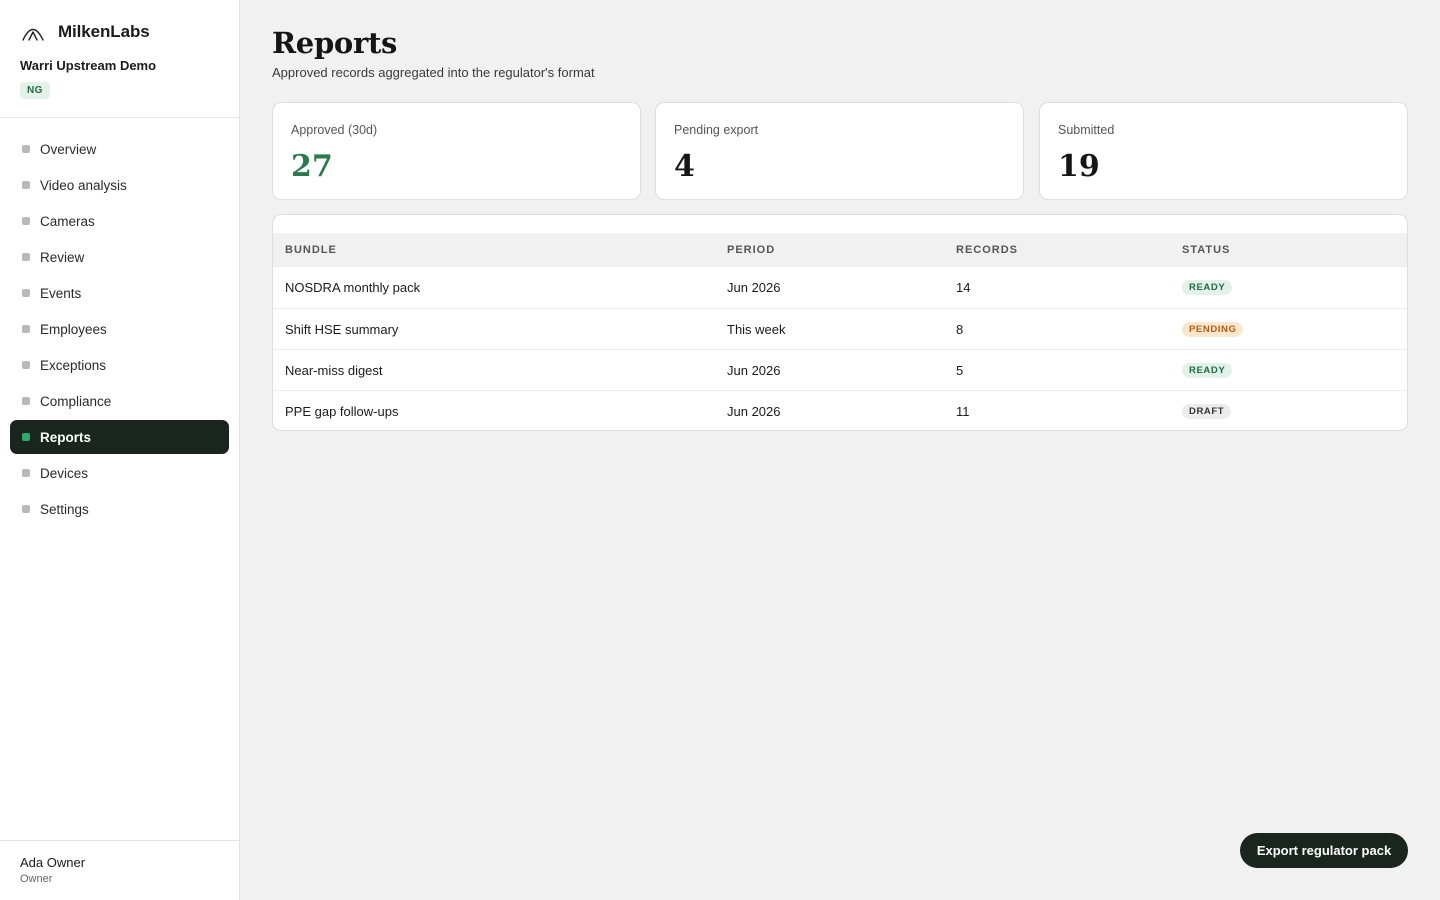  Describe the element at coordinates (64, 473) in the screenshot. I see `sidebar-item-label: Devices` at that location.